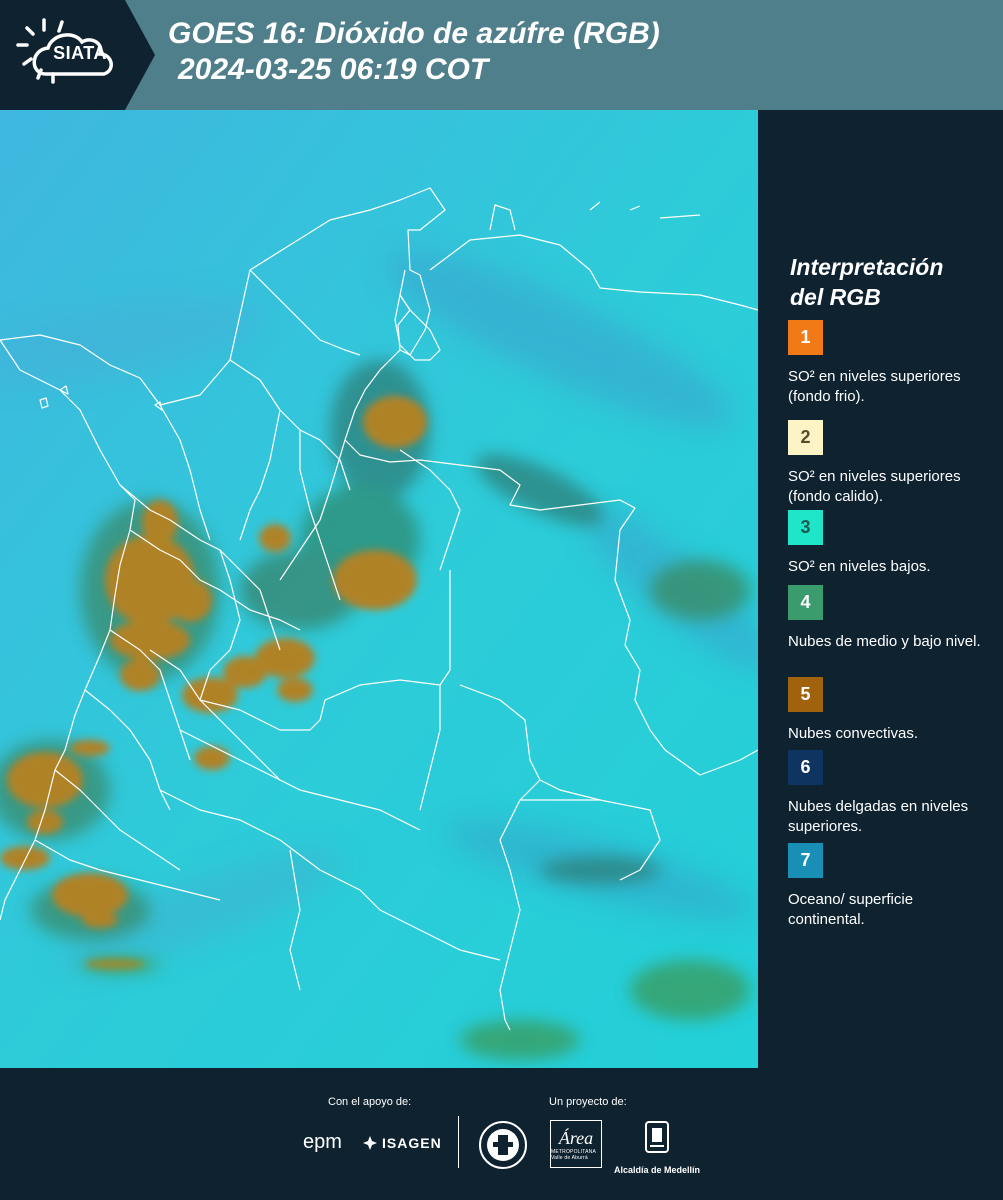 Image resolution: width=1003 pixels, height=1200 pixels. Describe the element at coordinates (888, 710) in the screenshot. I see `legend-item-5: 5 Nubes convectivas.` at that location.